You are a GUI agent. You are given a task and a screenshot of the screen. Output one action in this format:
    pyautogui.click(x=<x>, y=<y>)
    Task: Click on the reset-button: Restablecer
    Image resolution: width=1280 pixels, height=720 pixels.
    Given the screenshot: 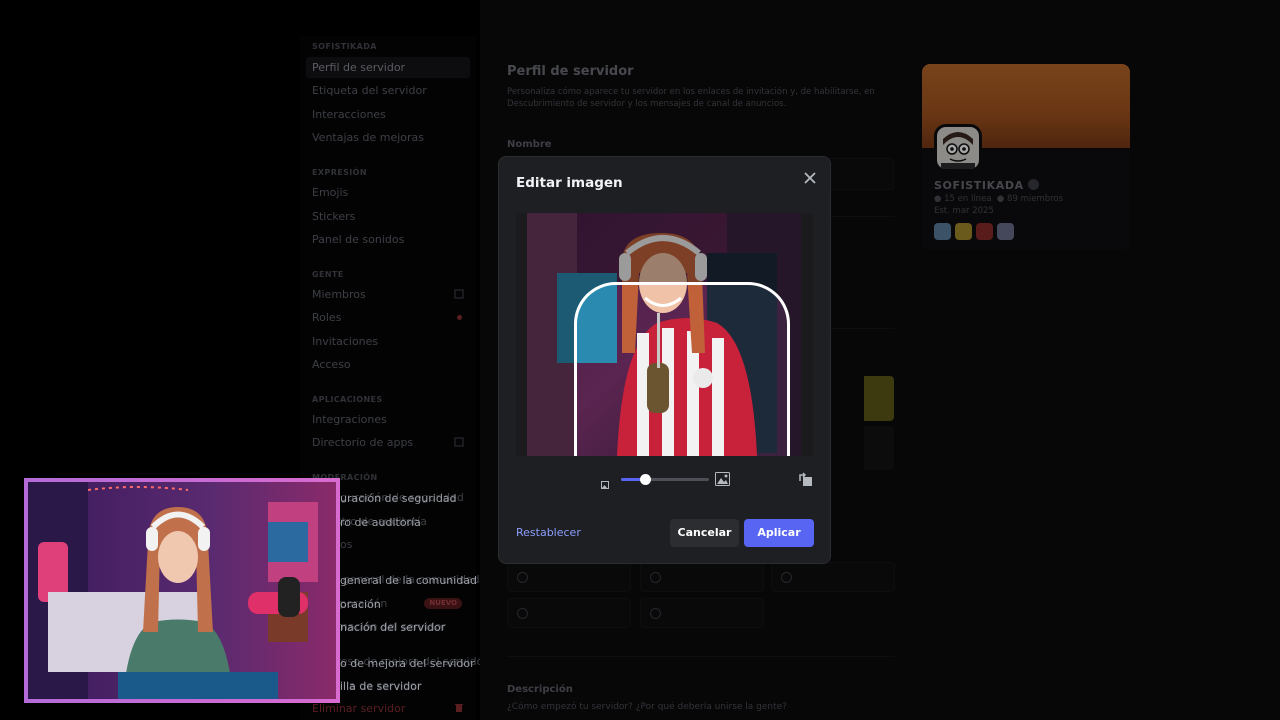 What is the action you would take?
    pyautogui.click(x=548, y=532)
    